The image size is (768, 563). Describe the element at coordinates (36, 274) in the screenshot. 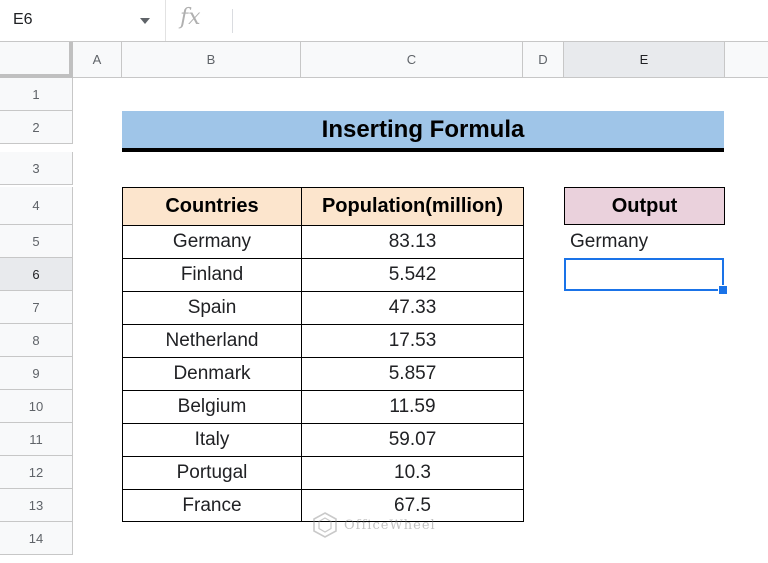

I see `row-header-6: 6` at that location.